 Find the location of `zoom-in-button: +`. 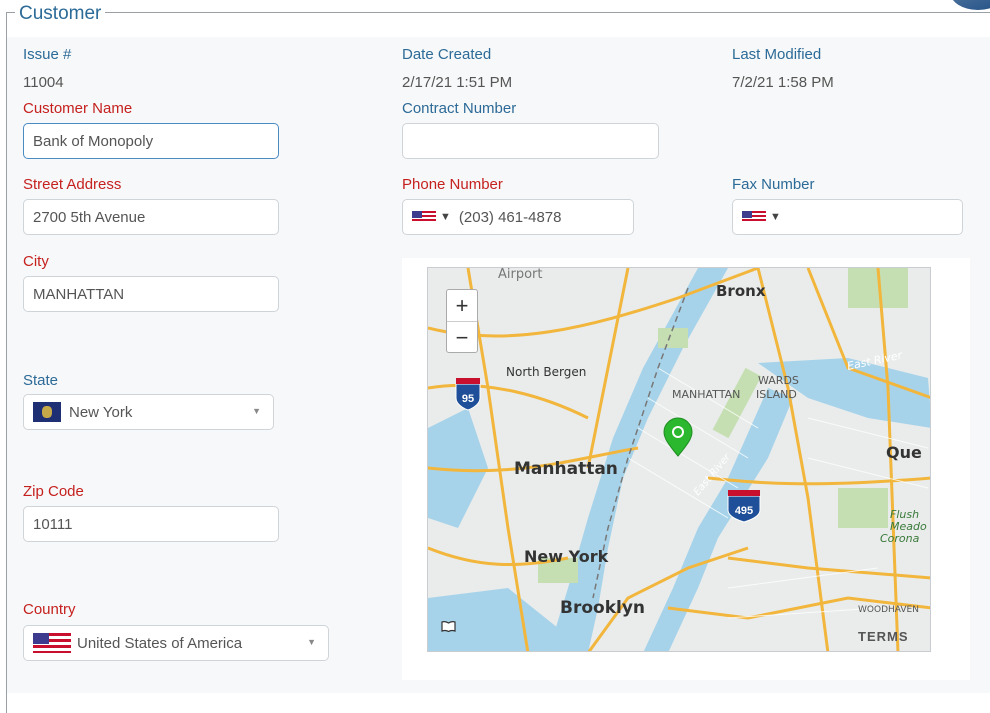

zoom-in-button: + is located at coordinates (462, 305).